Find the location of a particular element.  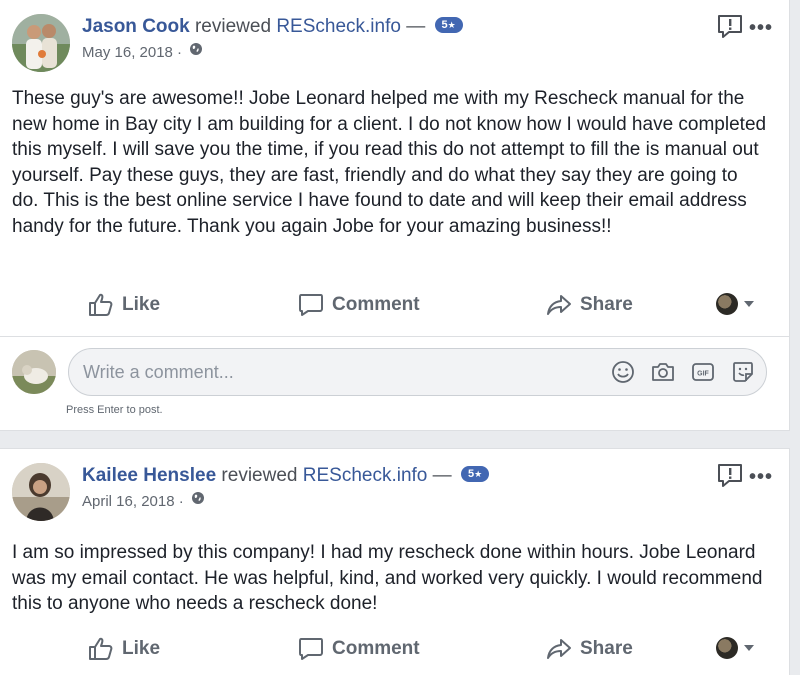

post-date: May 16, 2018 · is located at coordinates (132, 52).